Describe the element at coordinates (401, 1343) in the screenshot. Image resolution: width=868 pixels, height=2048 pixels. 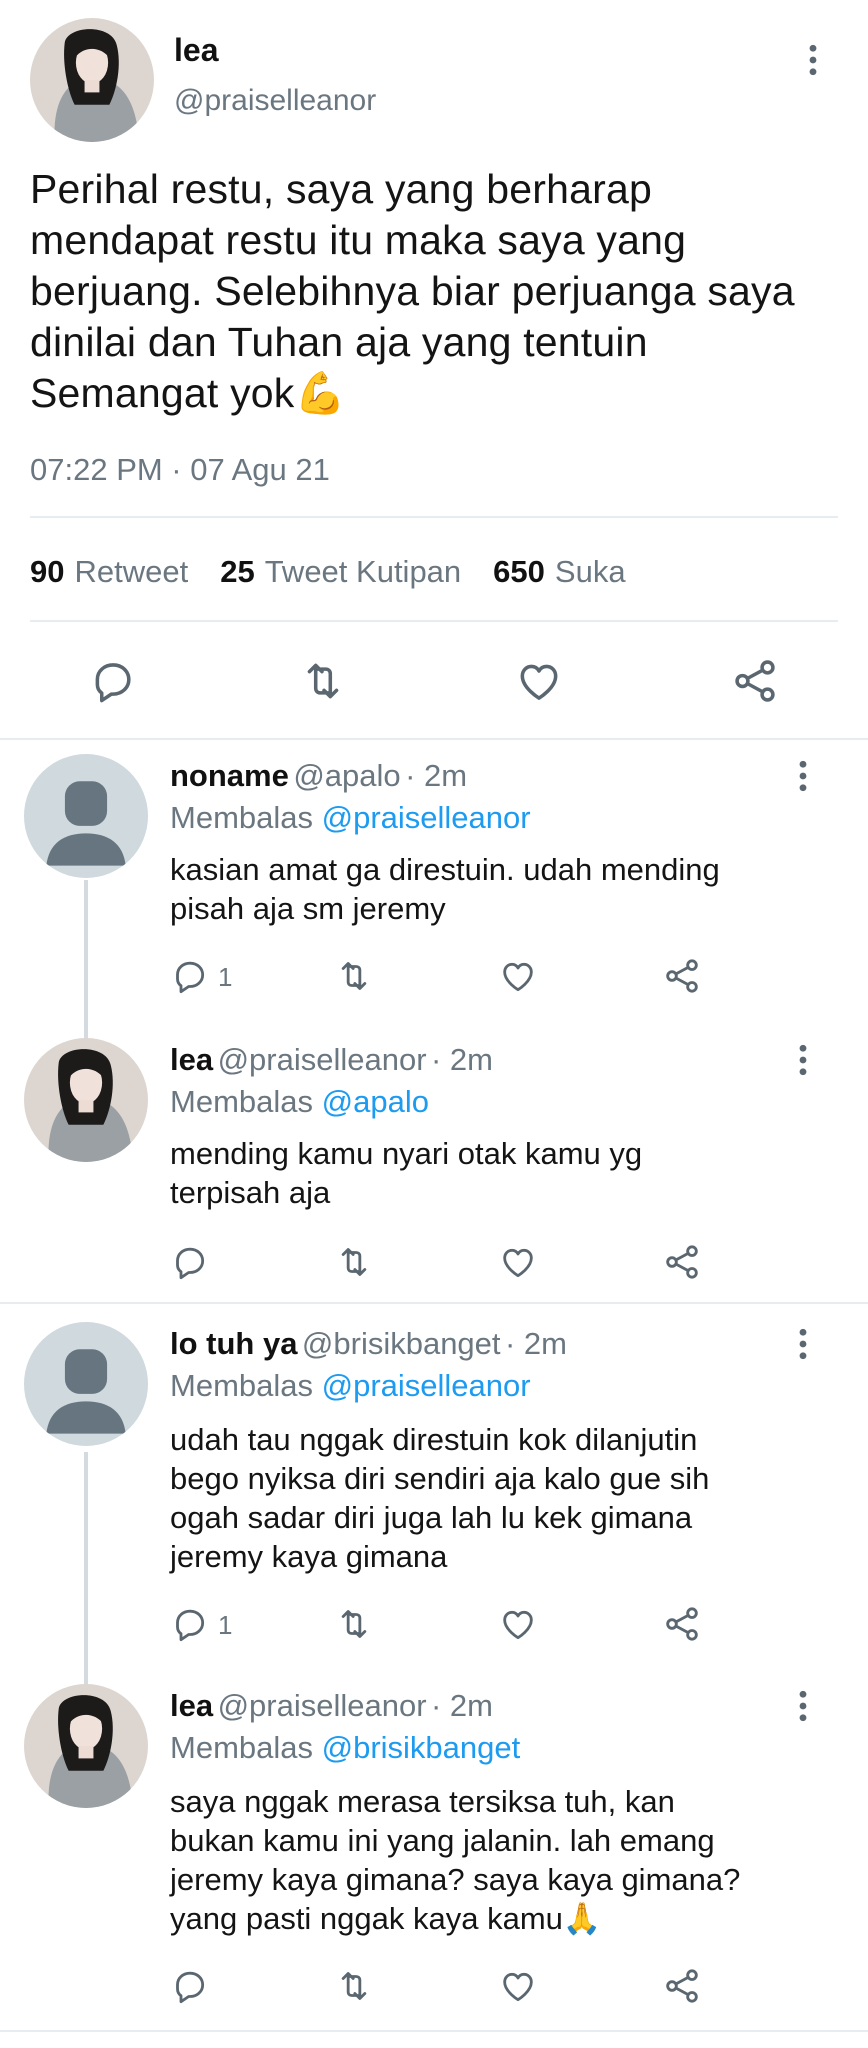
I see `reply-author-handle: @brisikbanget` at that location.